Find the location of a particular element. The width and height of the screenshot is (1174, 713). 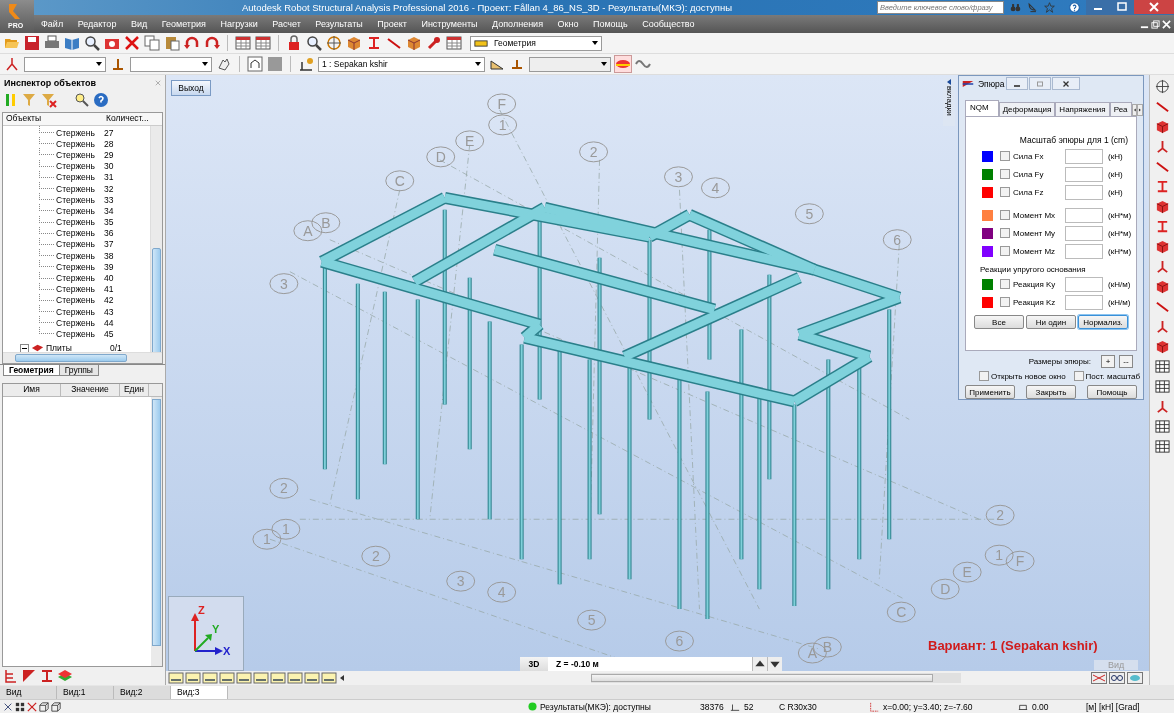

load-case-dropdown: 1 : Sepakan kshir is located at coordinates (401, 64).